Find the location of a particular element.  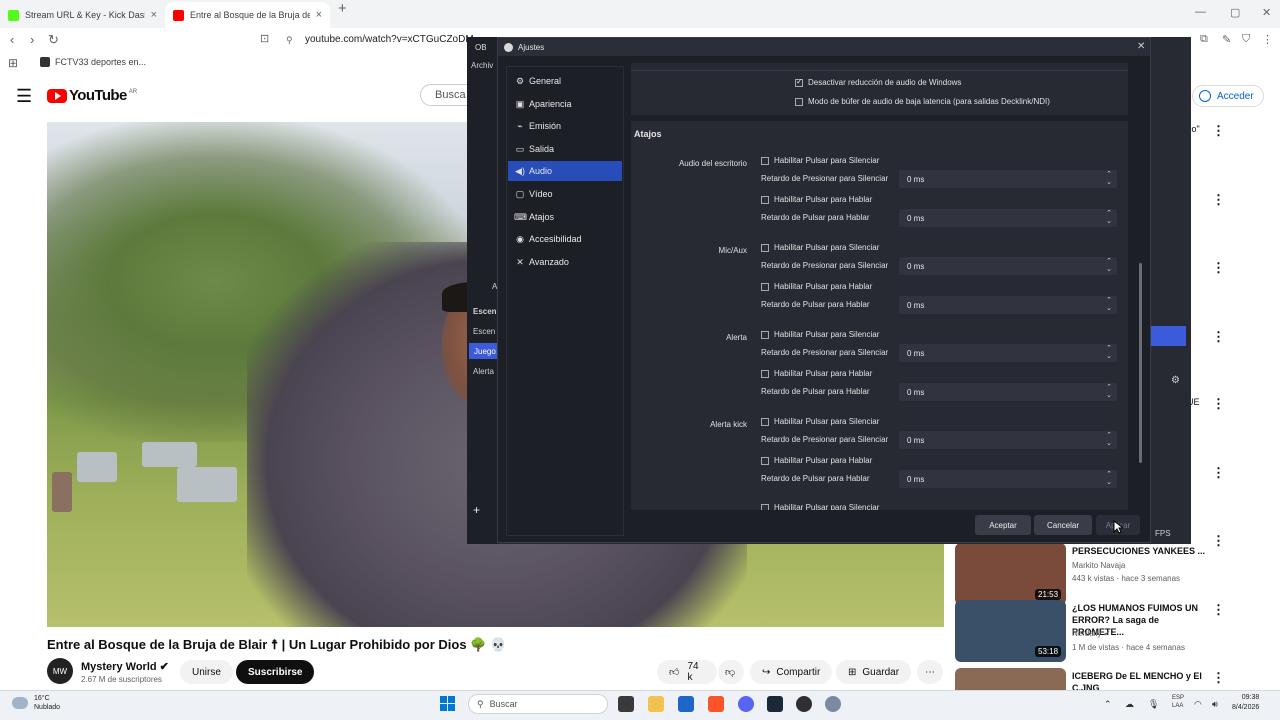

network-icon: ◠ is located at coordinates (1198, 704).